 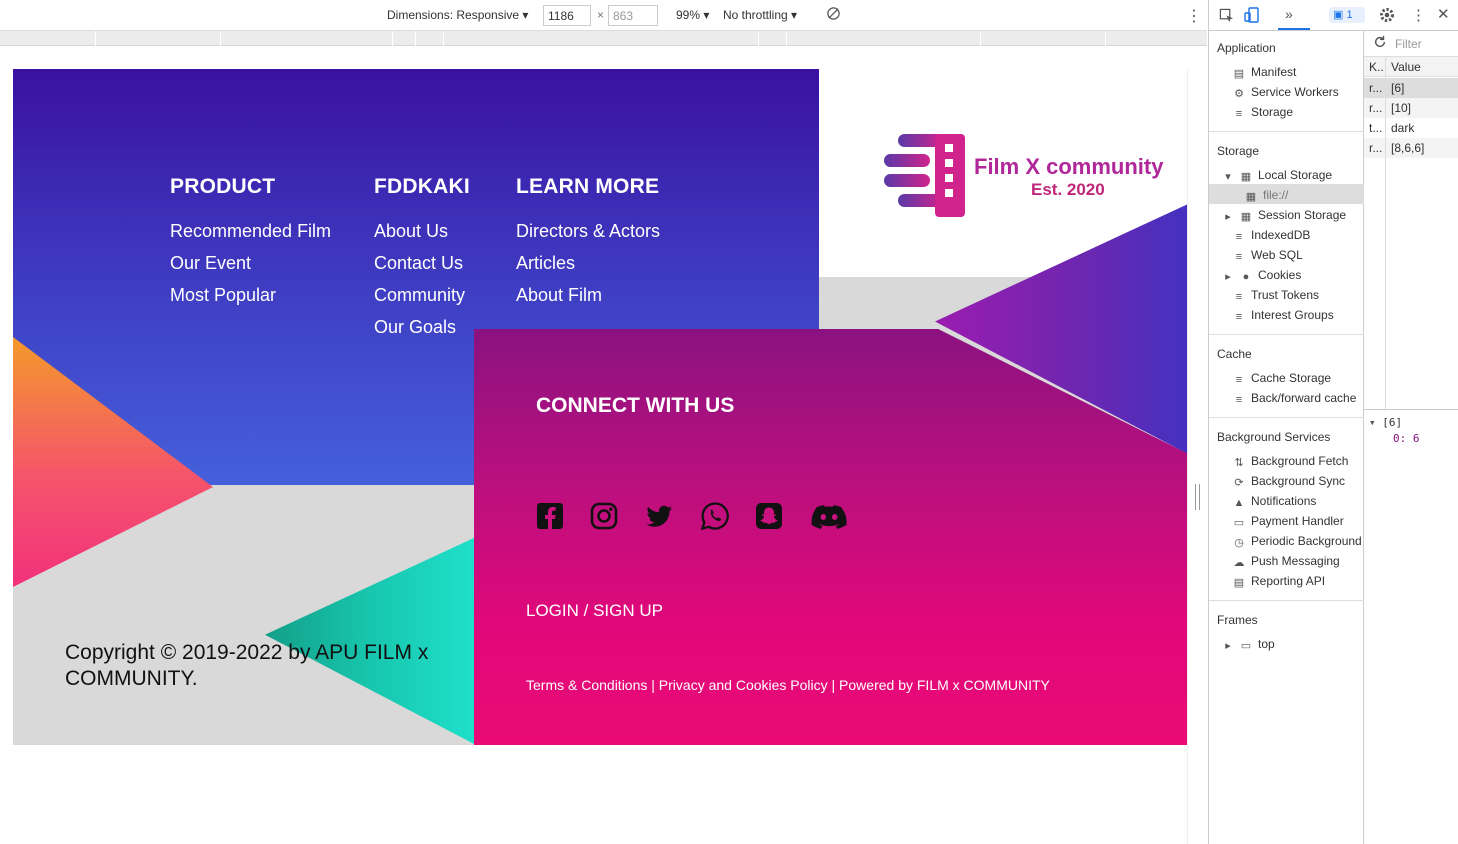 What do you see at coordinates (1411, 128) in the screenshot?
I see `table-row: t... dark` at bounding box center [1411, 128].